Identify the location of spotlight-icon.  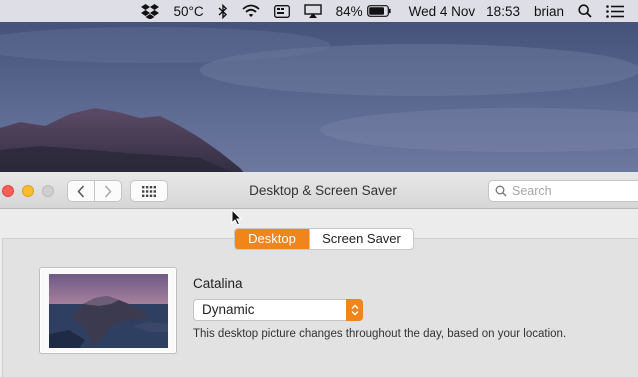
(585, 11).